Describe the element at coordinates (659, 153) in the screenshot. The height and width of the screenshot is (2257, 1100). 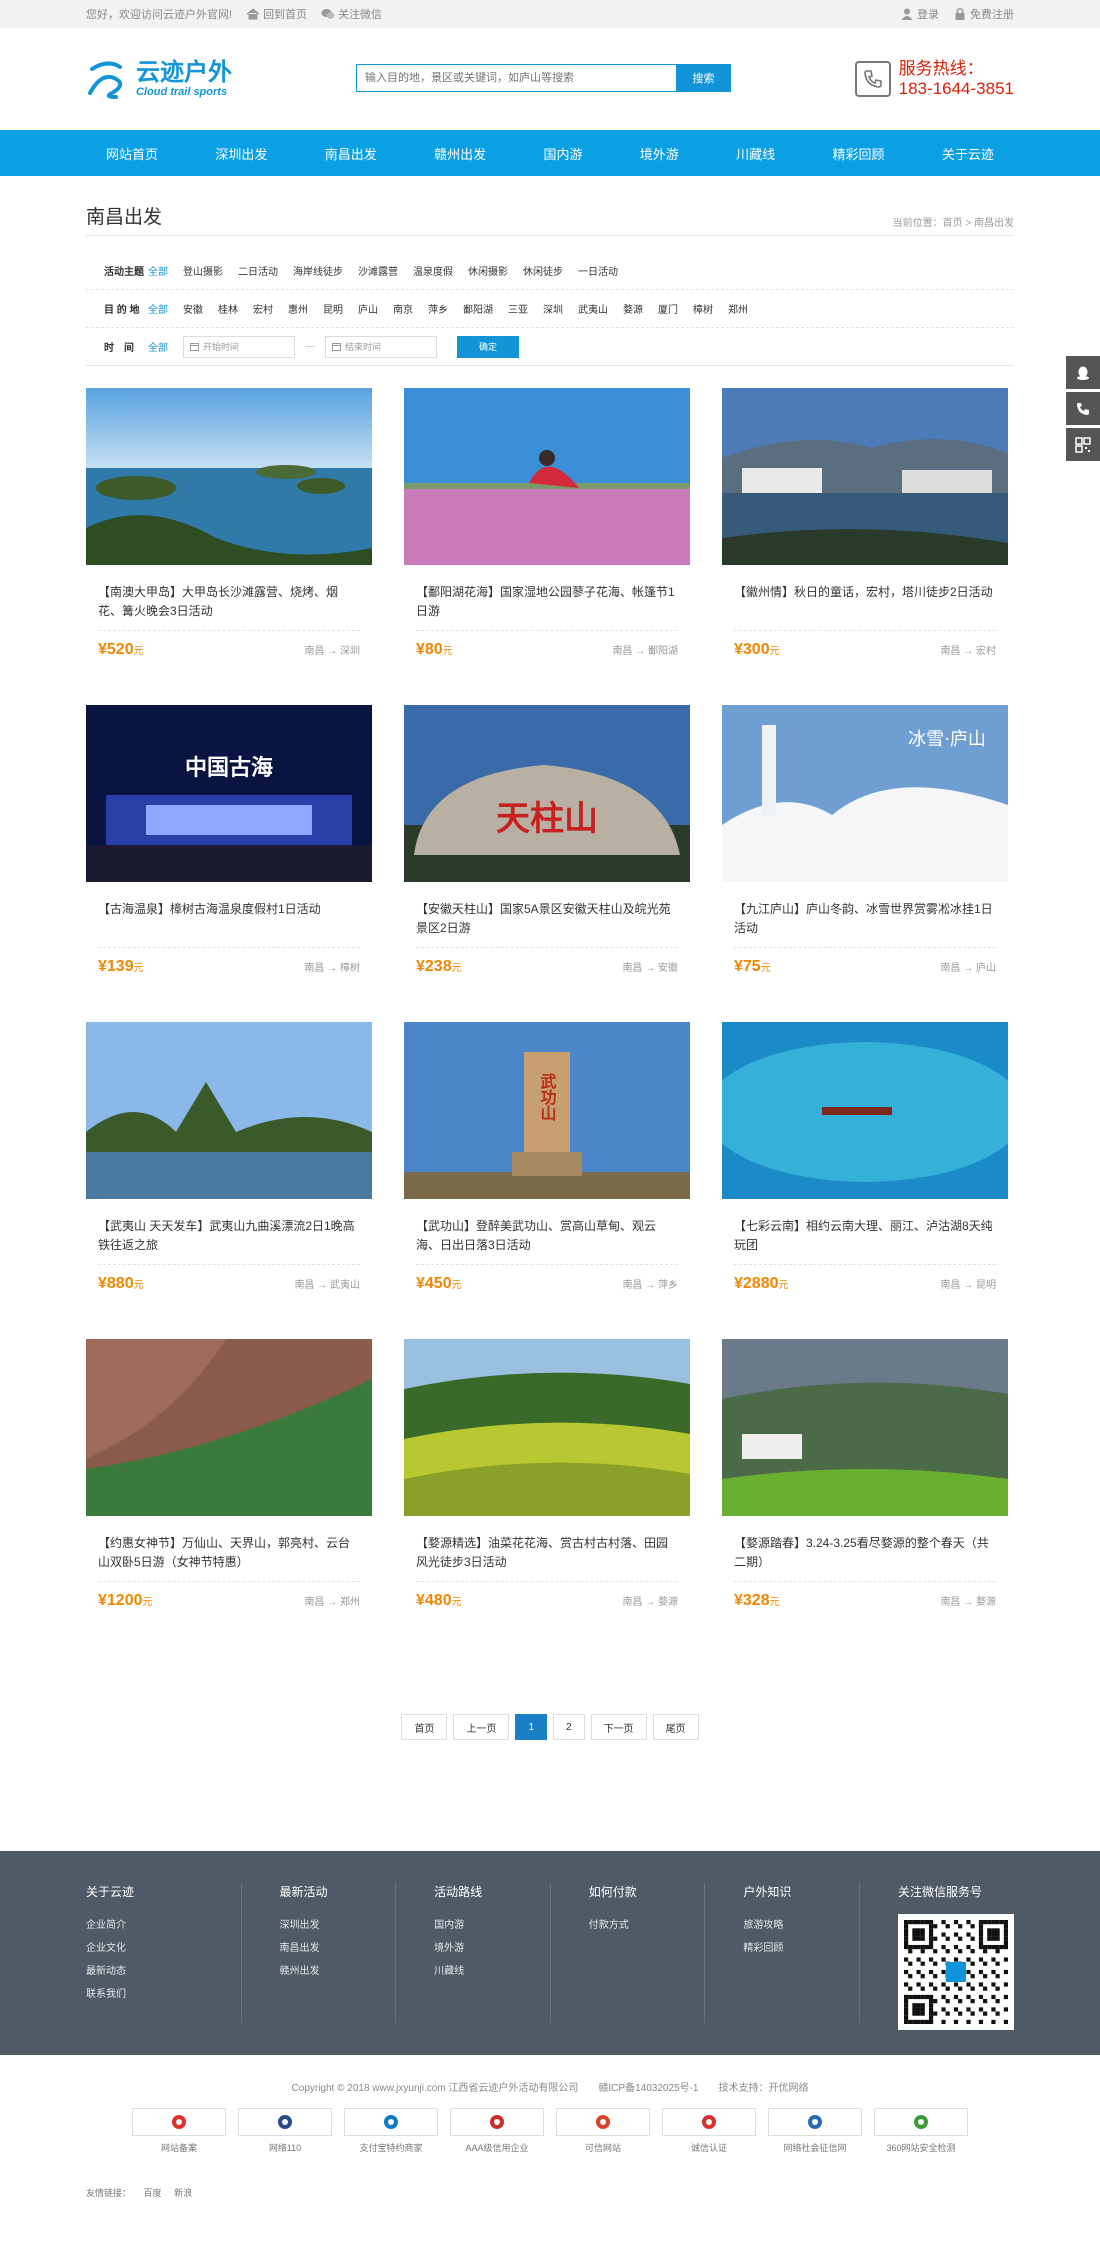
I see `nav-item-abroad: 境外游` at that location.